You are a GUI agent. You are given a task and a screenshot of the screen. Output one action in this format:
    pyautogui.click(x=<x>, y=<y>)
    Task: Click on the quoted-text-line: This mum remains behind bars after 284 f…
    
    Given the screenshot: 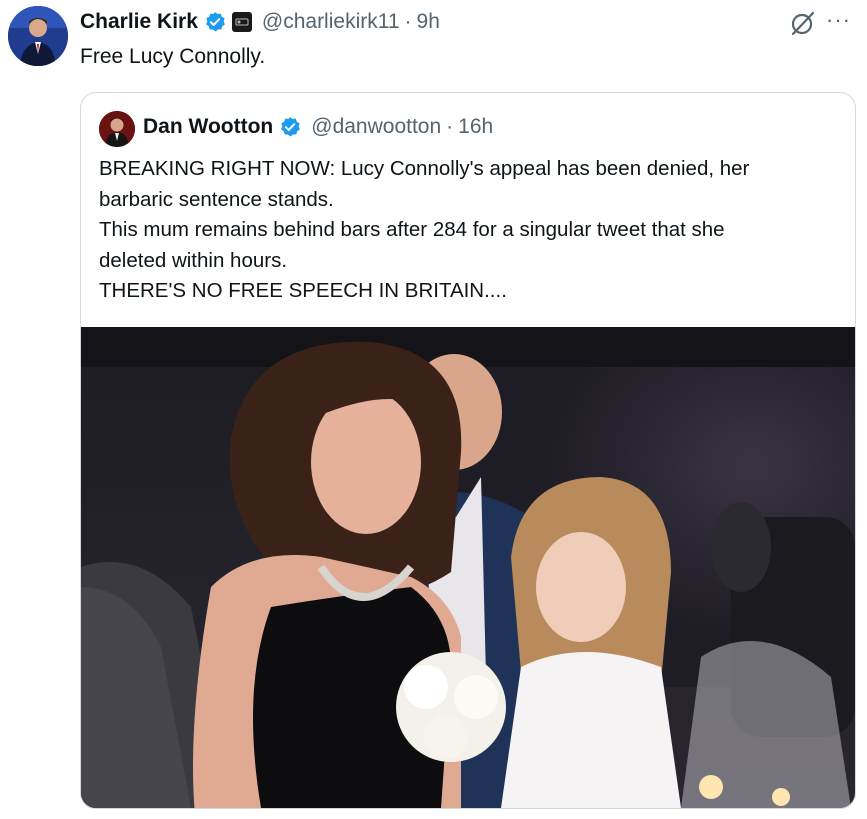 What is the action you would take?
    pyautogui.click(x=412, y=229)
    